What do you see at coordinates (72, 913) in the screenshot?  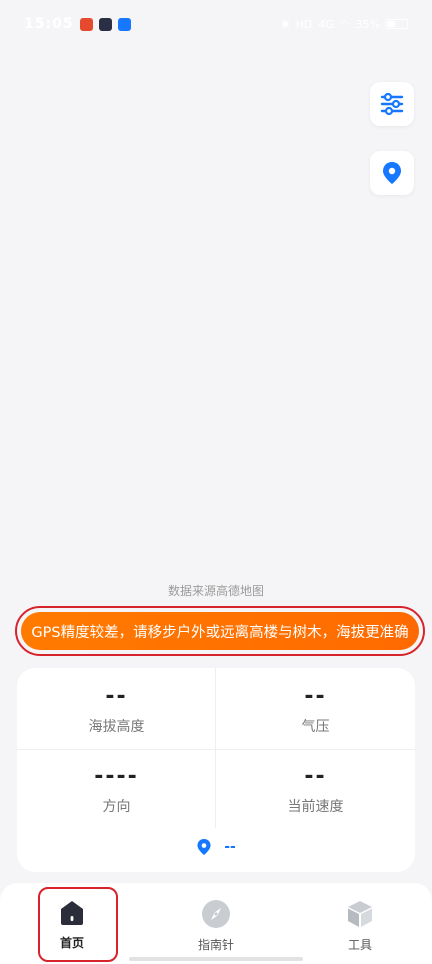 I see `home-icon` at bounding box center [72, 913].